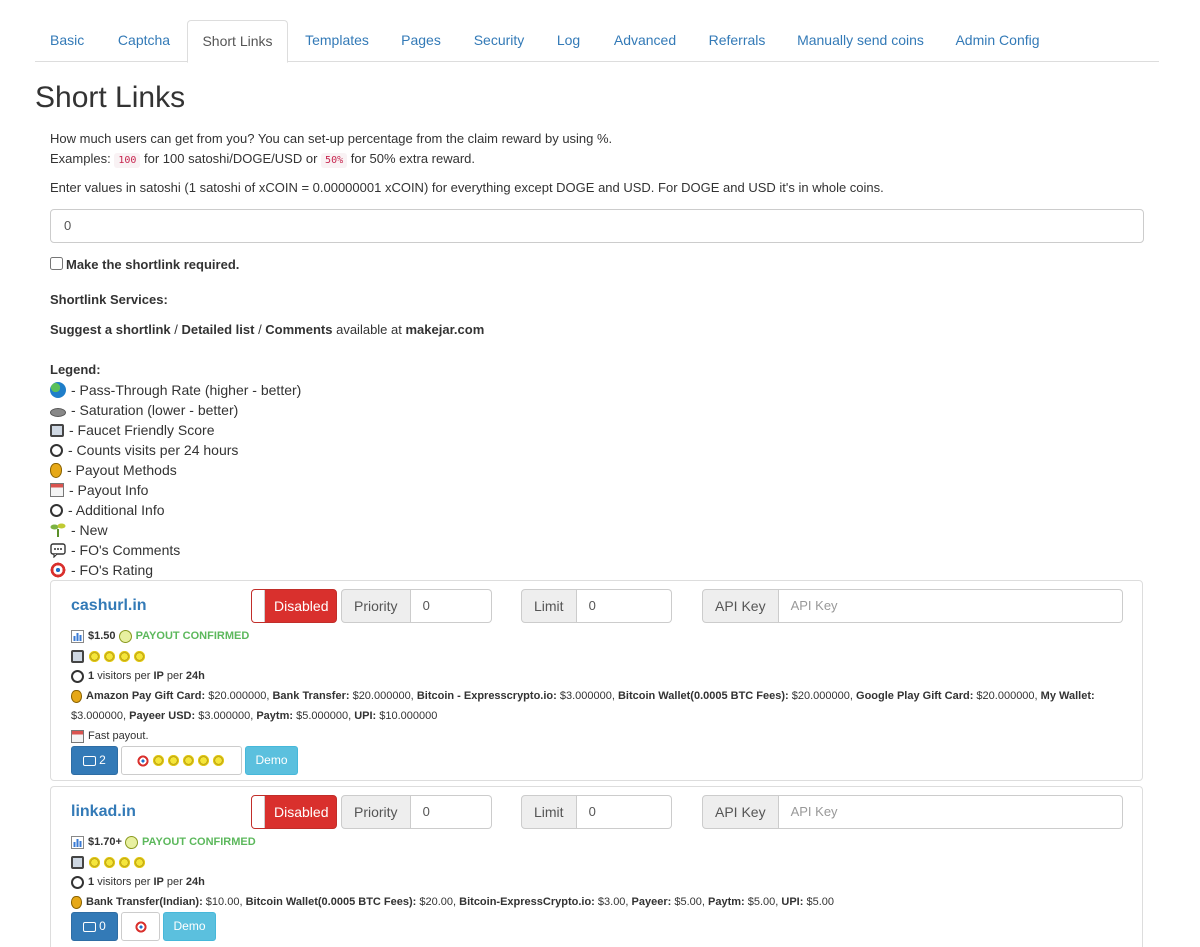 This screenshot has height=947, width=1200. Describe the element at coordinates (56, 263) in the screenshot. I see `required-checkbox` at that location.